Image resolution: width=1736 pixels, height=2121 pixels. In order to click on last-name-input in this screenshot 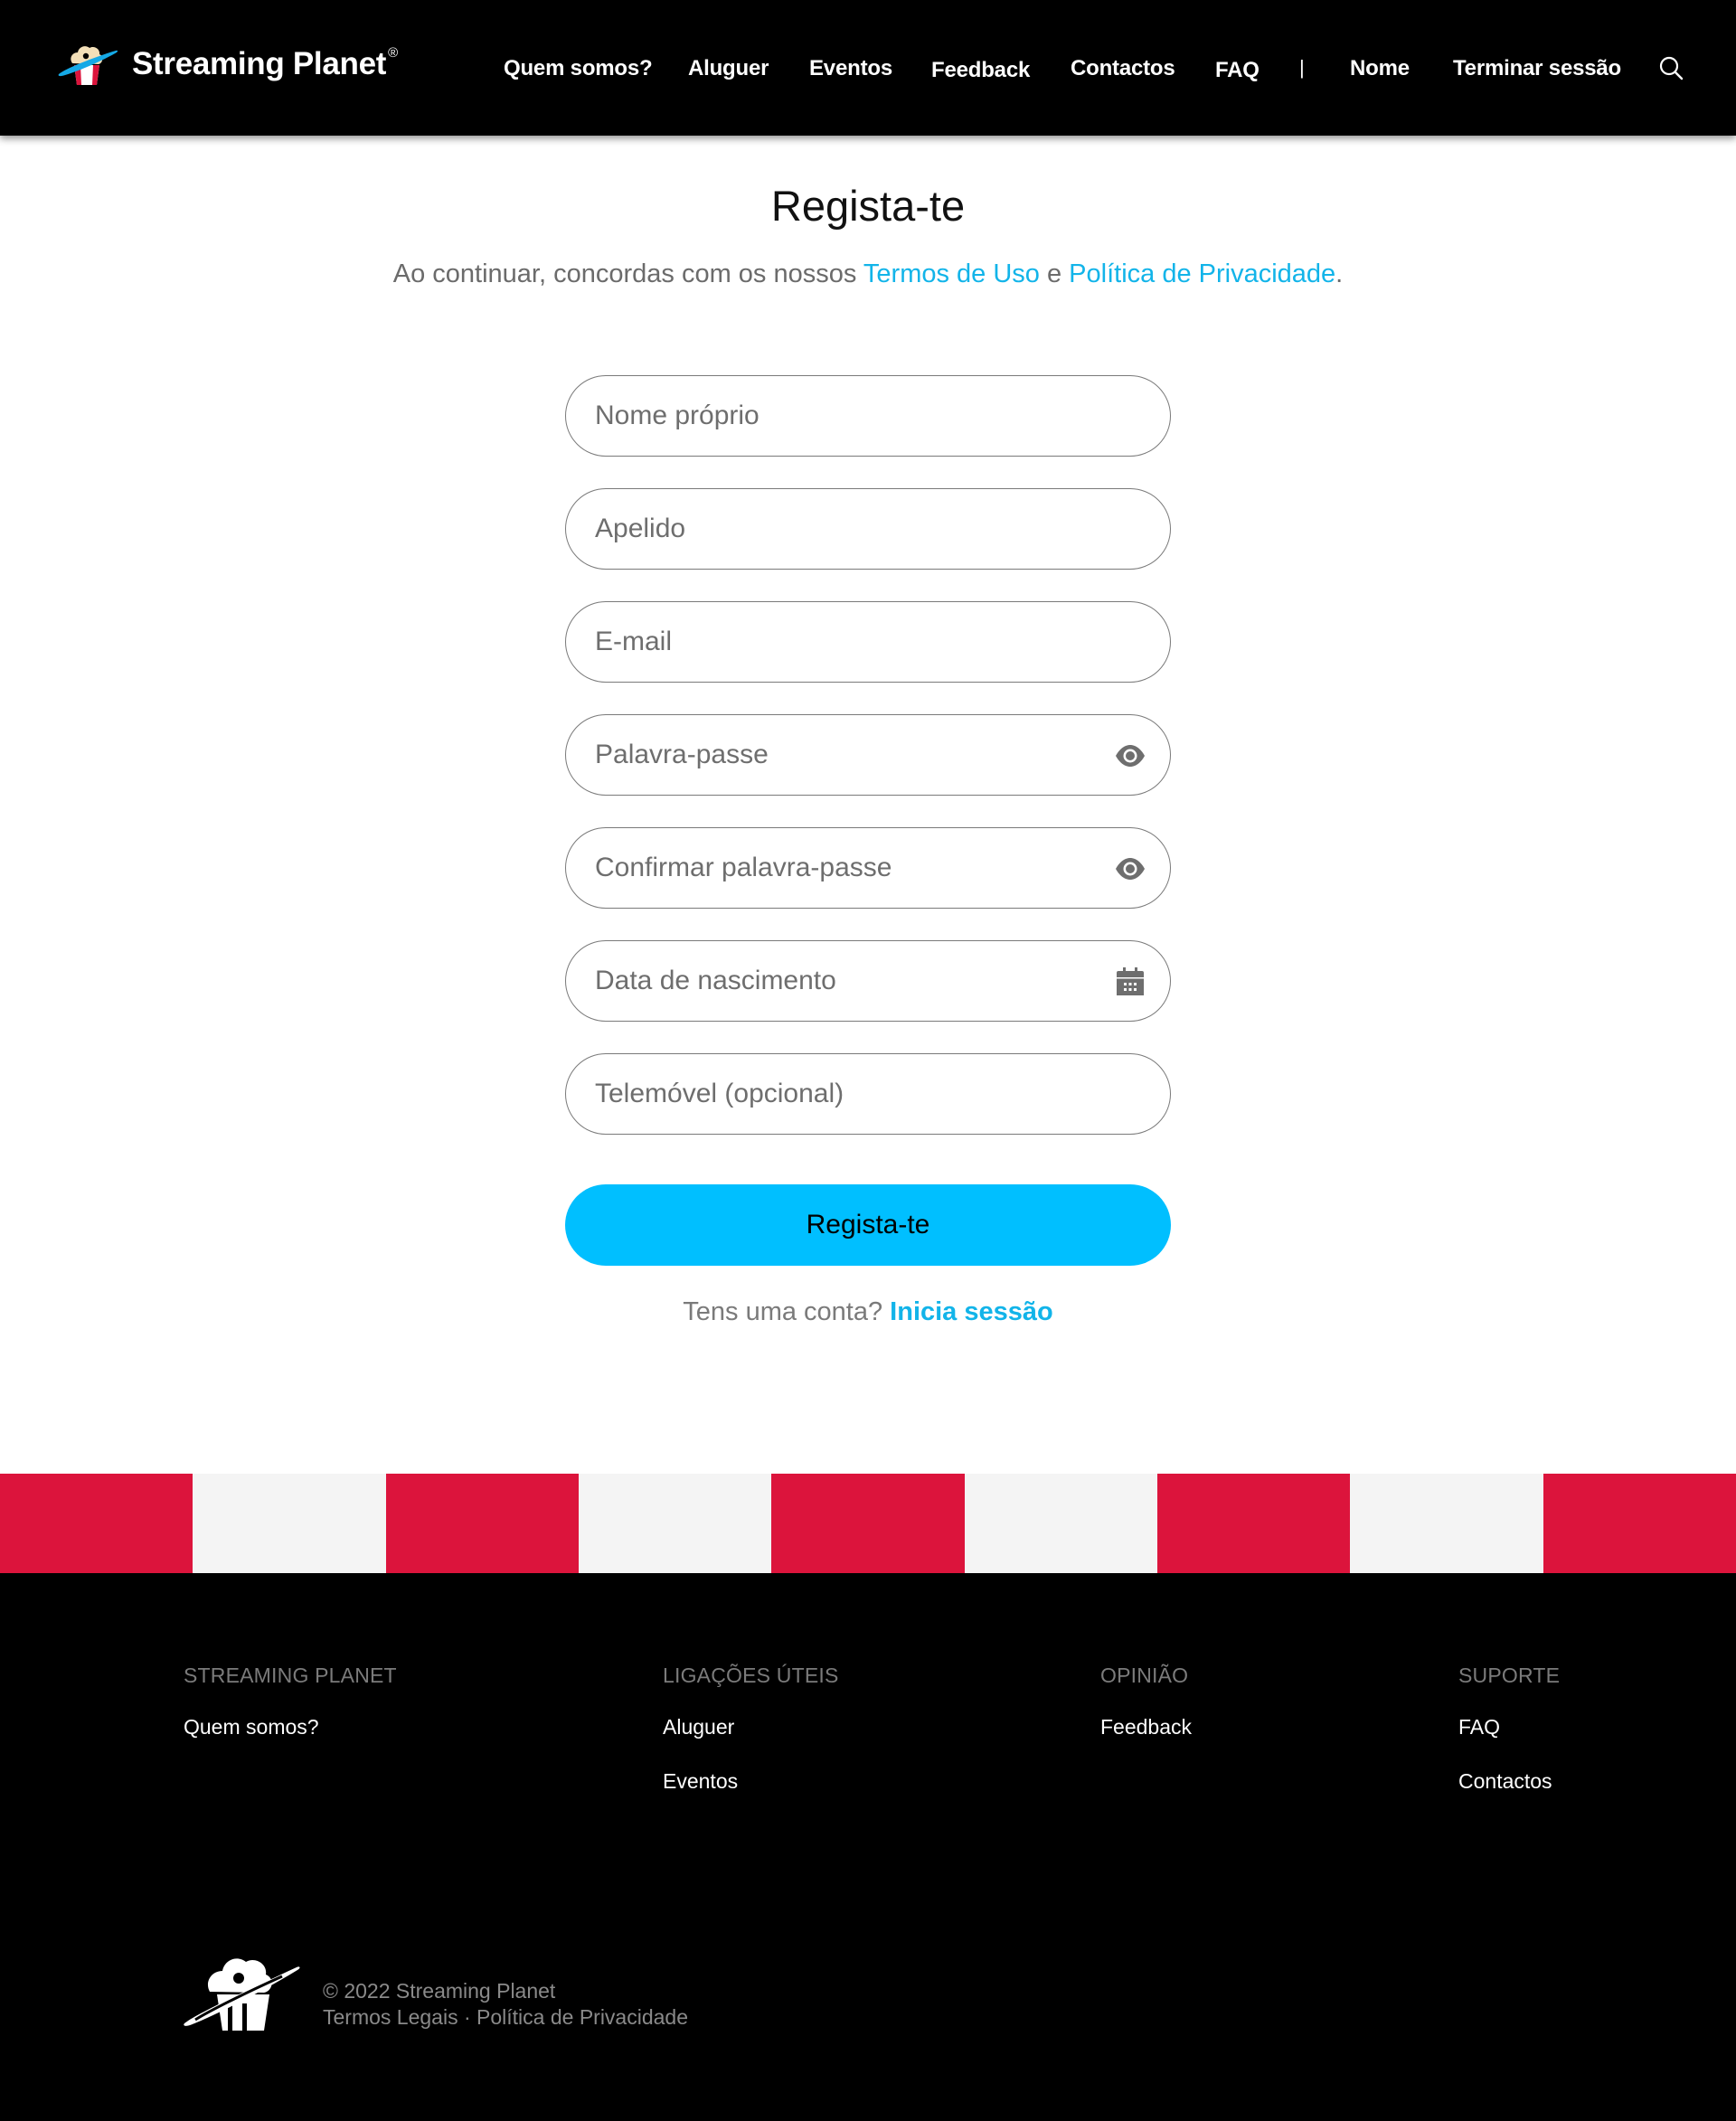, I will do `click(848, 529)`.